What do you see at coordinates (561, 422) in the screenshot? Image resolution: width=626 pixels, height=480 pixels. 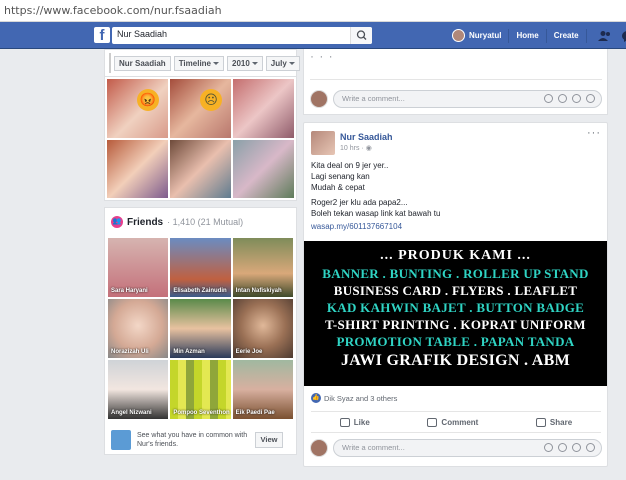 I see `share-label: Share` at bounding box center [561, 422].